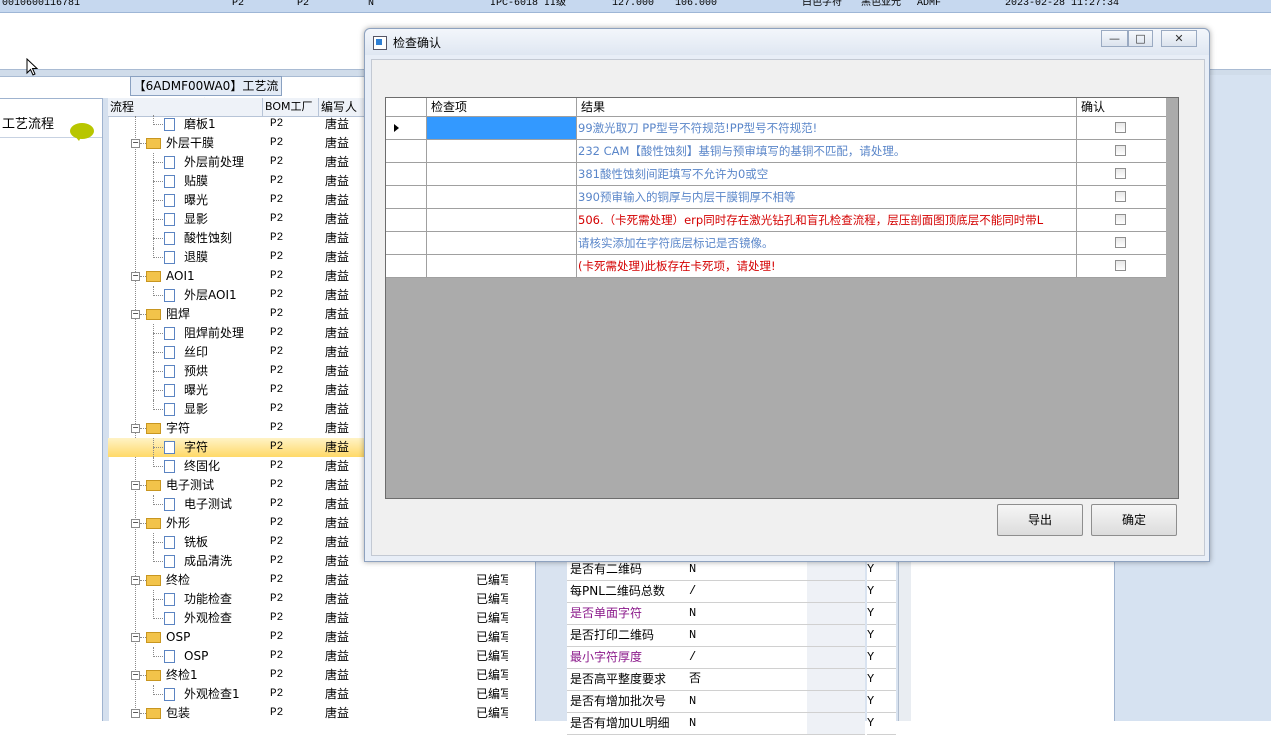  What do you see at coordinates (239, 143) in the screenshot?
I see `tree-row: − 外层干膜 P2 唐益` at bounding box center [239, 143].